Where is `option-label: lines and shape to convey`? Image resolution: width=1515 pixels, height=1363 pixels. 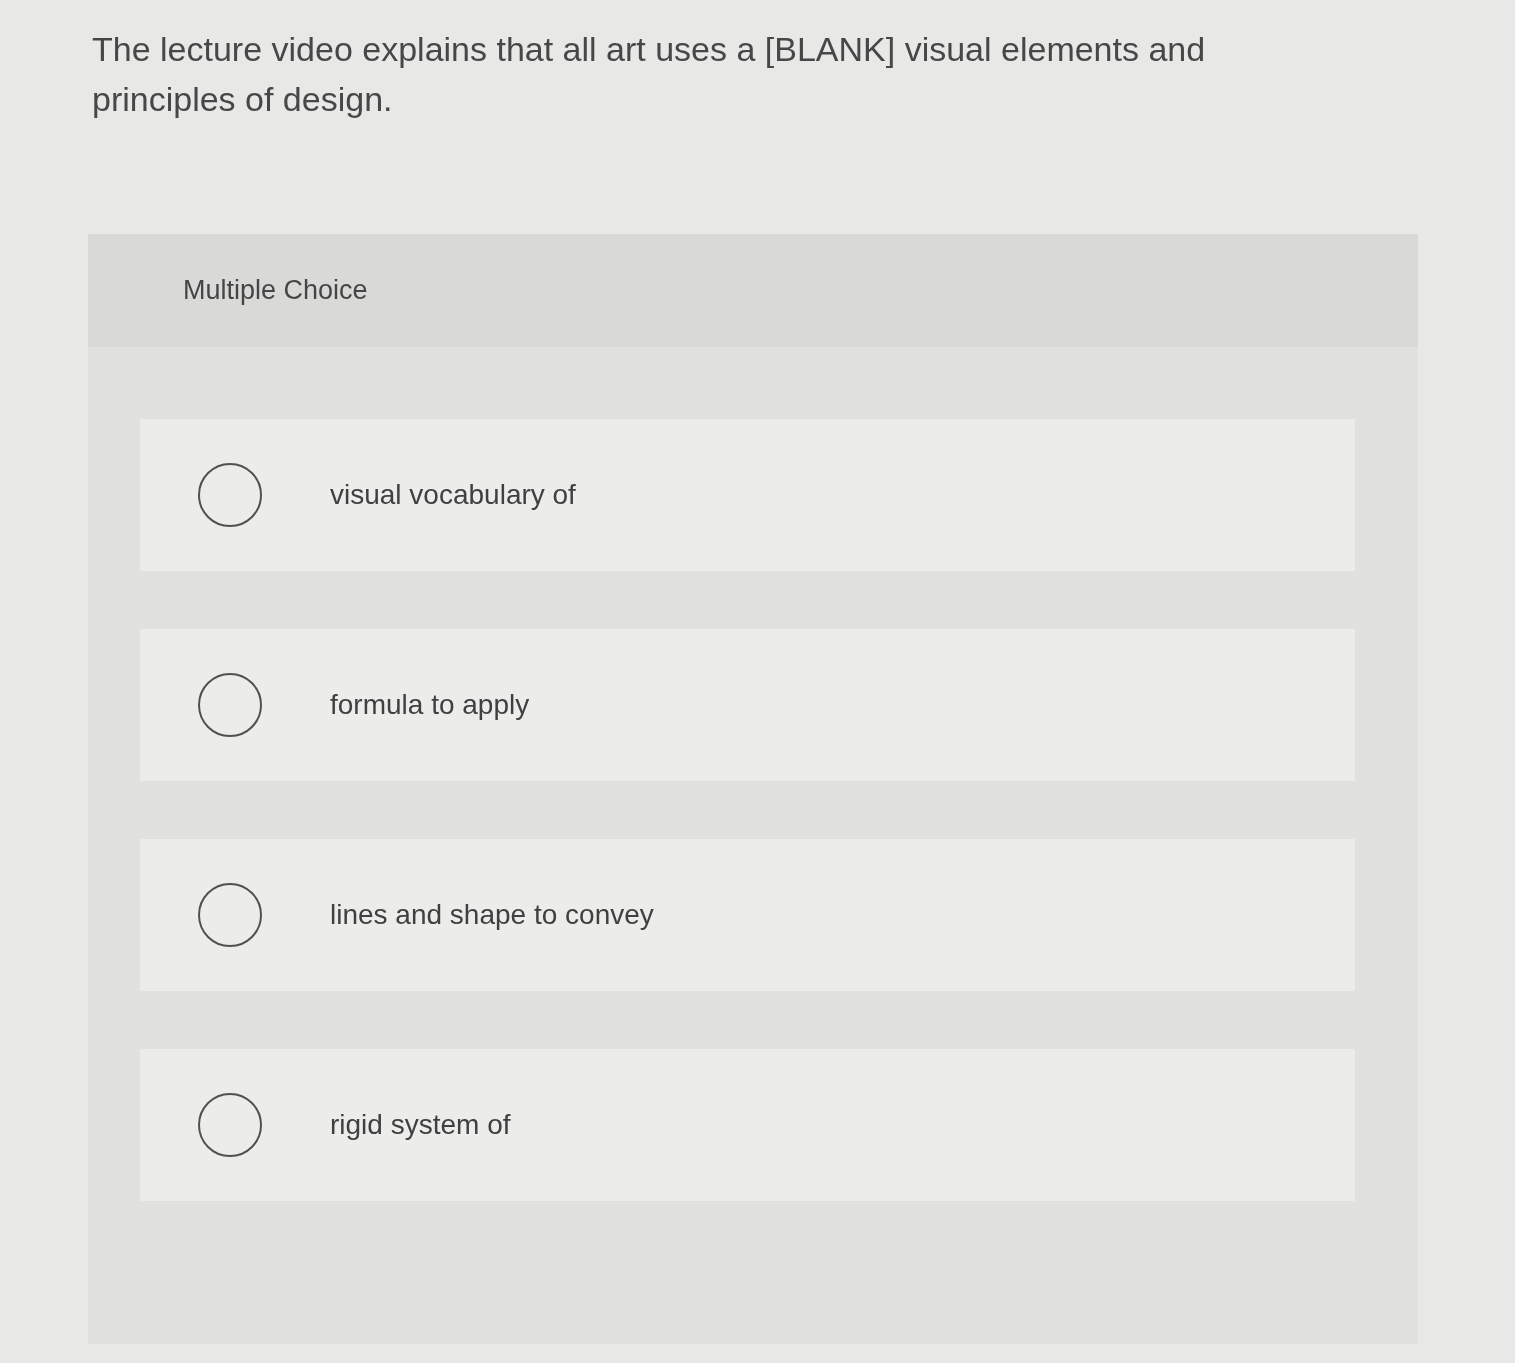 option-label: lines and shape to convey is located at coordinates (492, 915).